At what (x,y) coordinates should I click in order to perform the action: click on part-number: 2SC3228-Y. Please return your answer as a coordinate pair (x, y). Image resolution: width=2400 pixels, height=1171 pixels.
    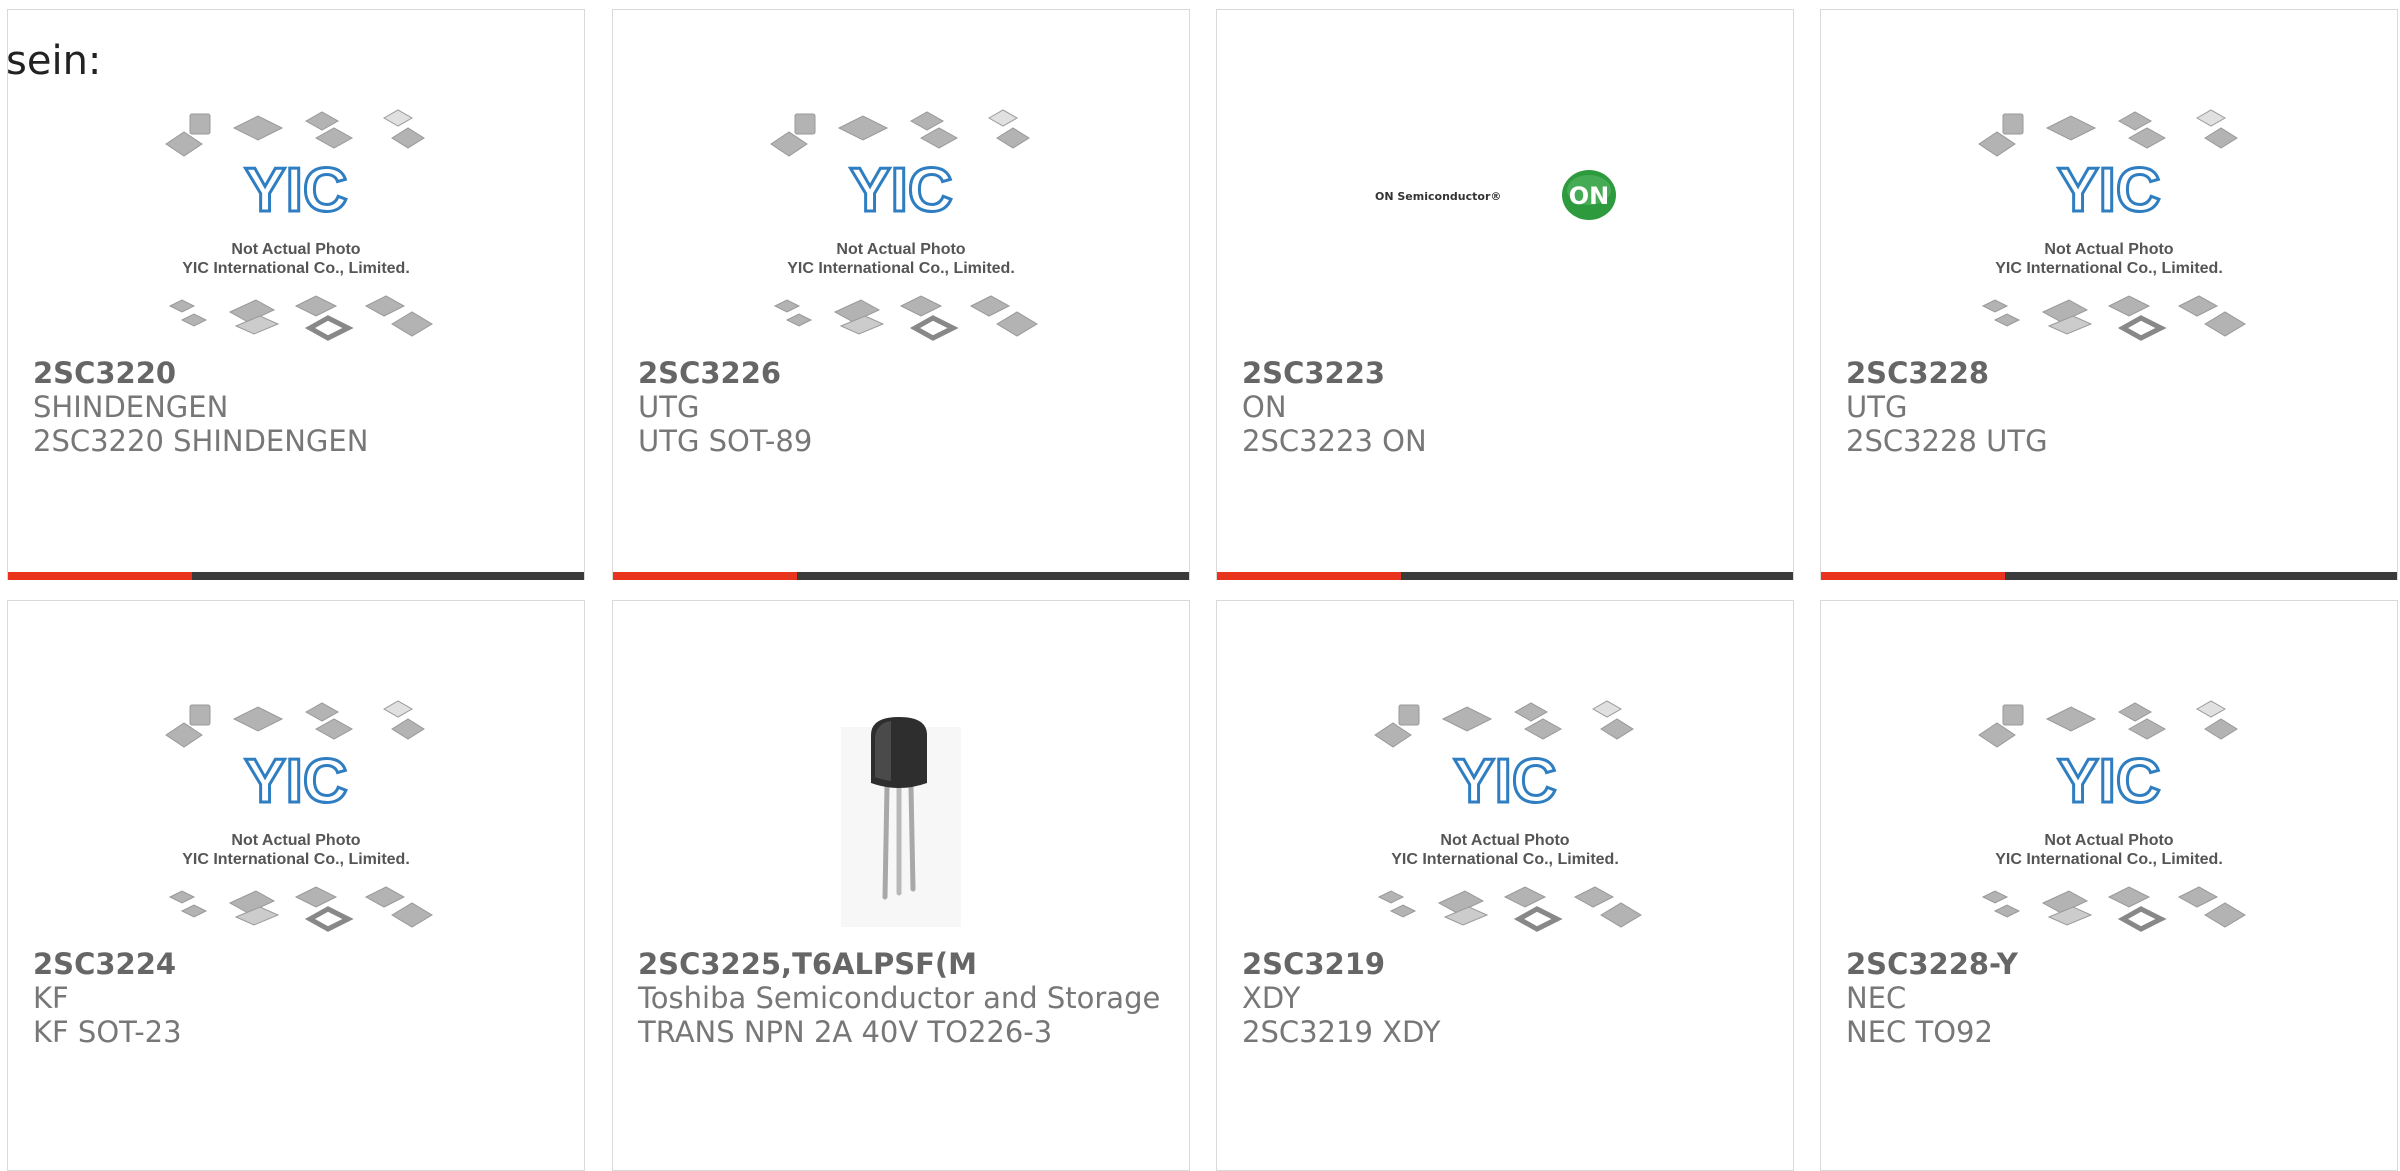
    Looking at the image, I should click on (2109, 964).